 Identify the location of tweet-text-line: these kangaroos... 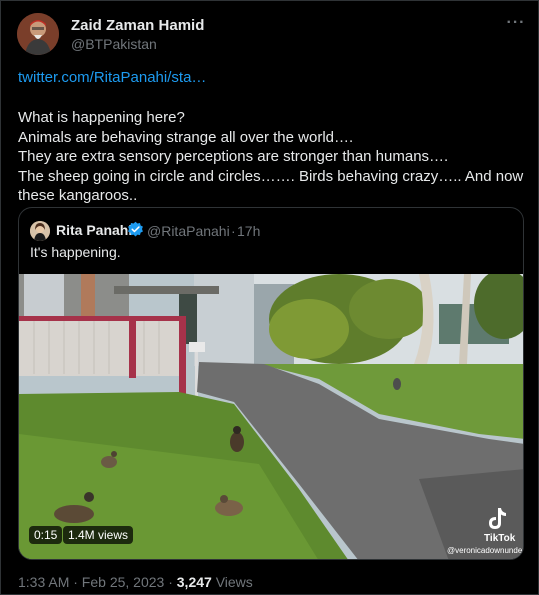
(78, 195).